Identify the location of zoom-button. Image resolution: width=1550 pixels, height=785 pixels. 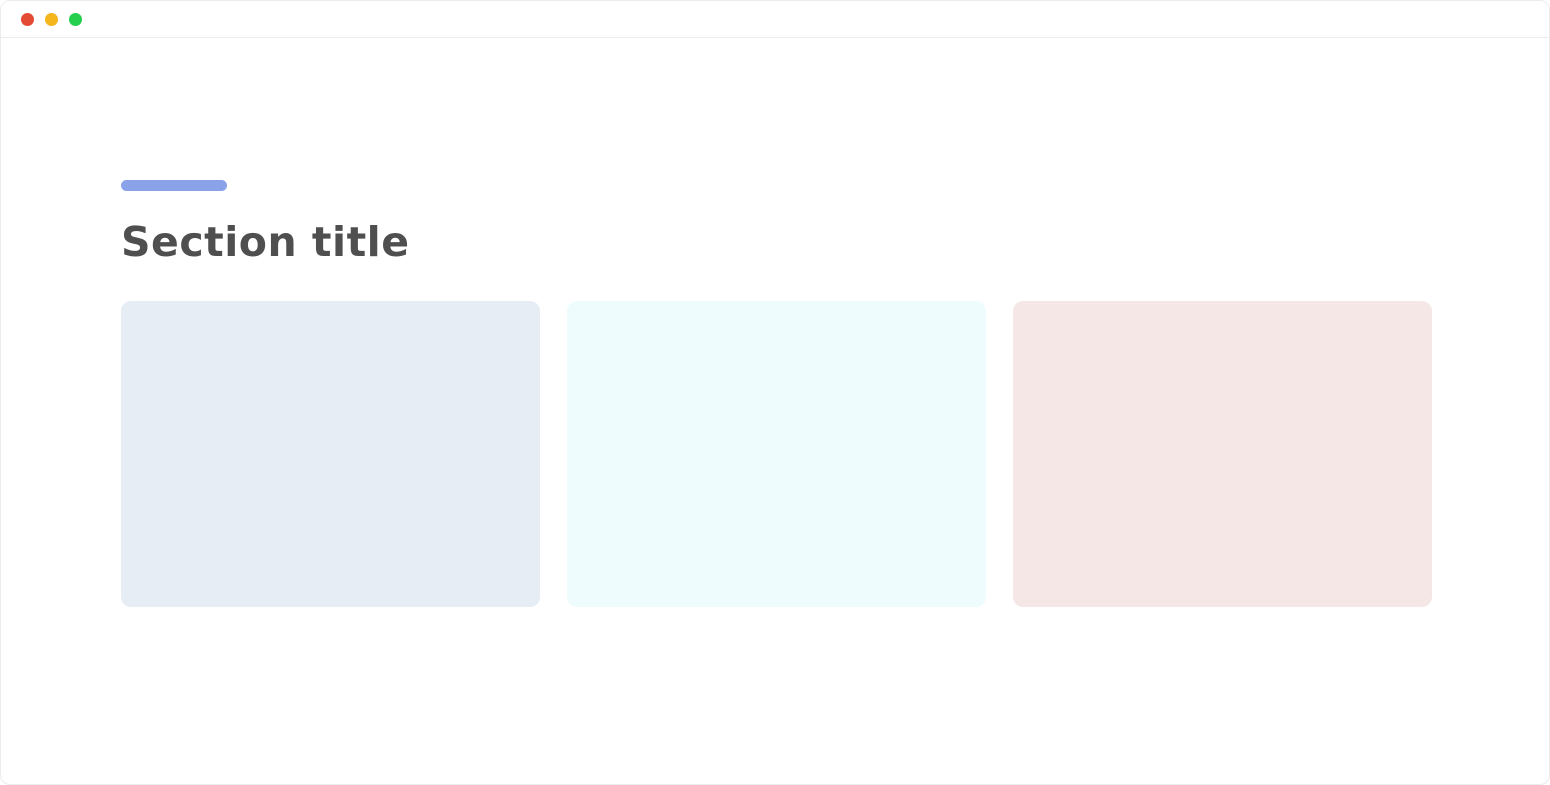
(75, 19).